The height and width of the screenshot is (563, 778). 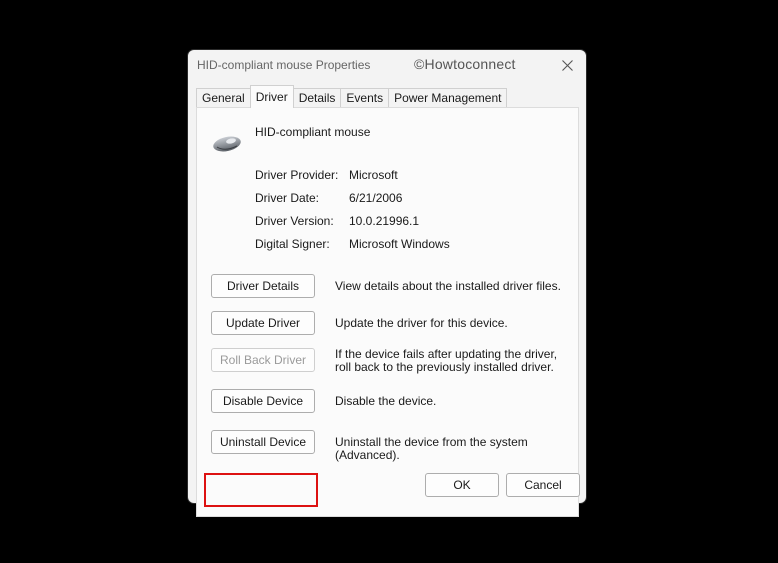 I want to click on update-driver-desc: Update the driver for this device., so click(x=421, y=323).